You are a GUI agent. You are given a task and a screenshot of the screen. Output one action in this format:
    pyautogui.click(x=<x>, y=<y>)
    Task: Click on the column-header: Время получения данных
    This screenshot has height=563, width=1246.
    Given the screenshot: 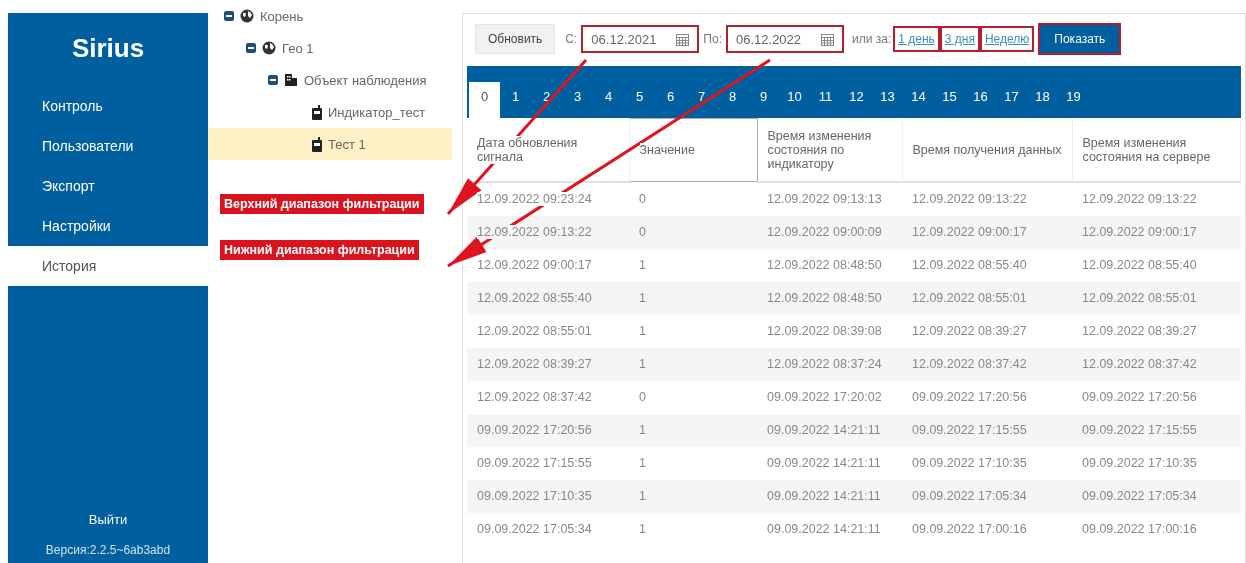 What is the action you would take?
    pyautogui.click(x=987, y=150)
    